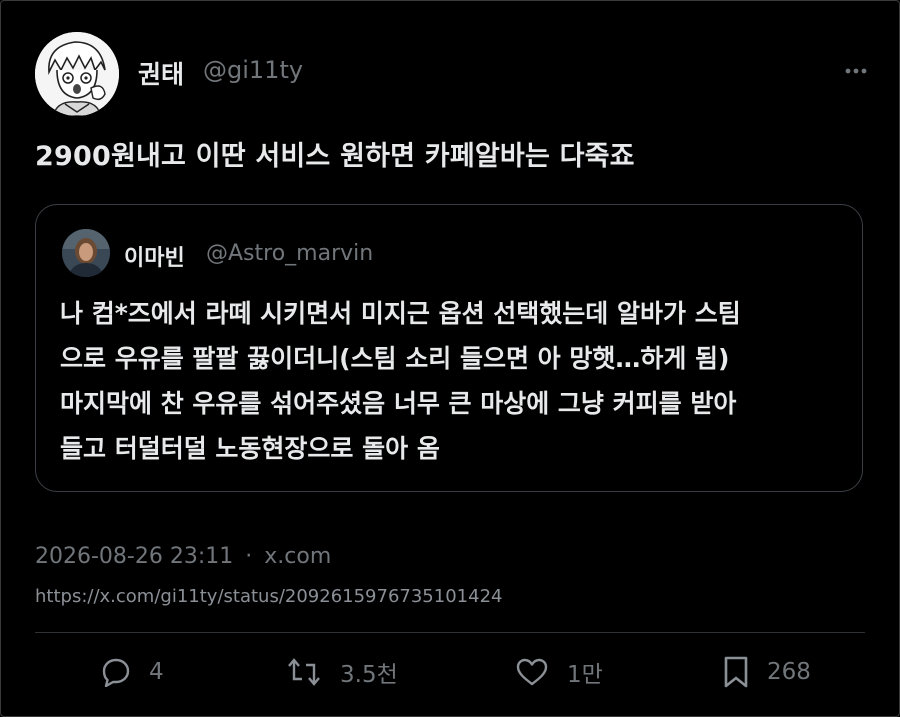  Describe the element at coordinates (532, 672) in the screenshot. I see `heart-icon` at that location.